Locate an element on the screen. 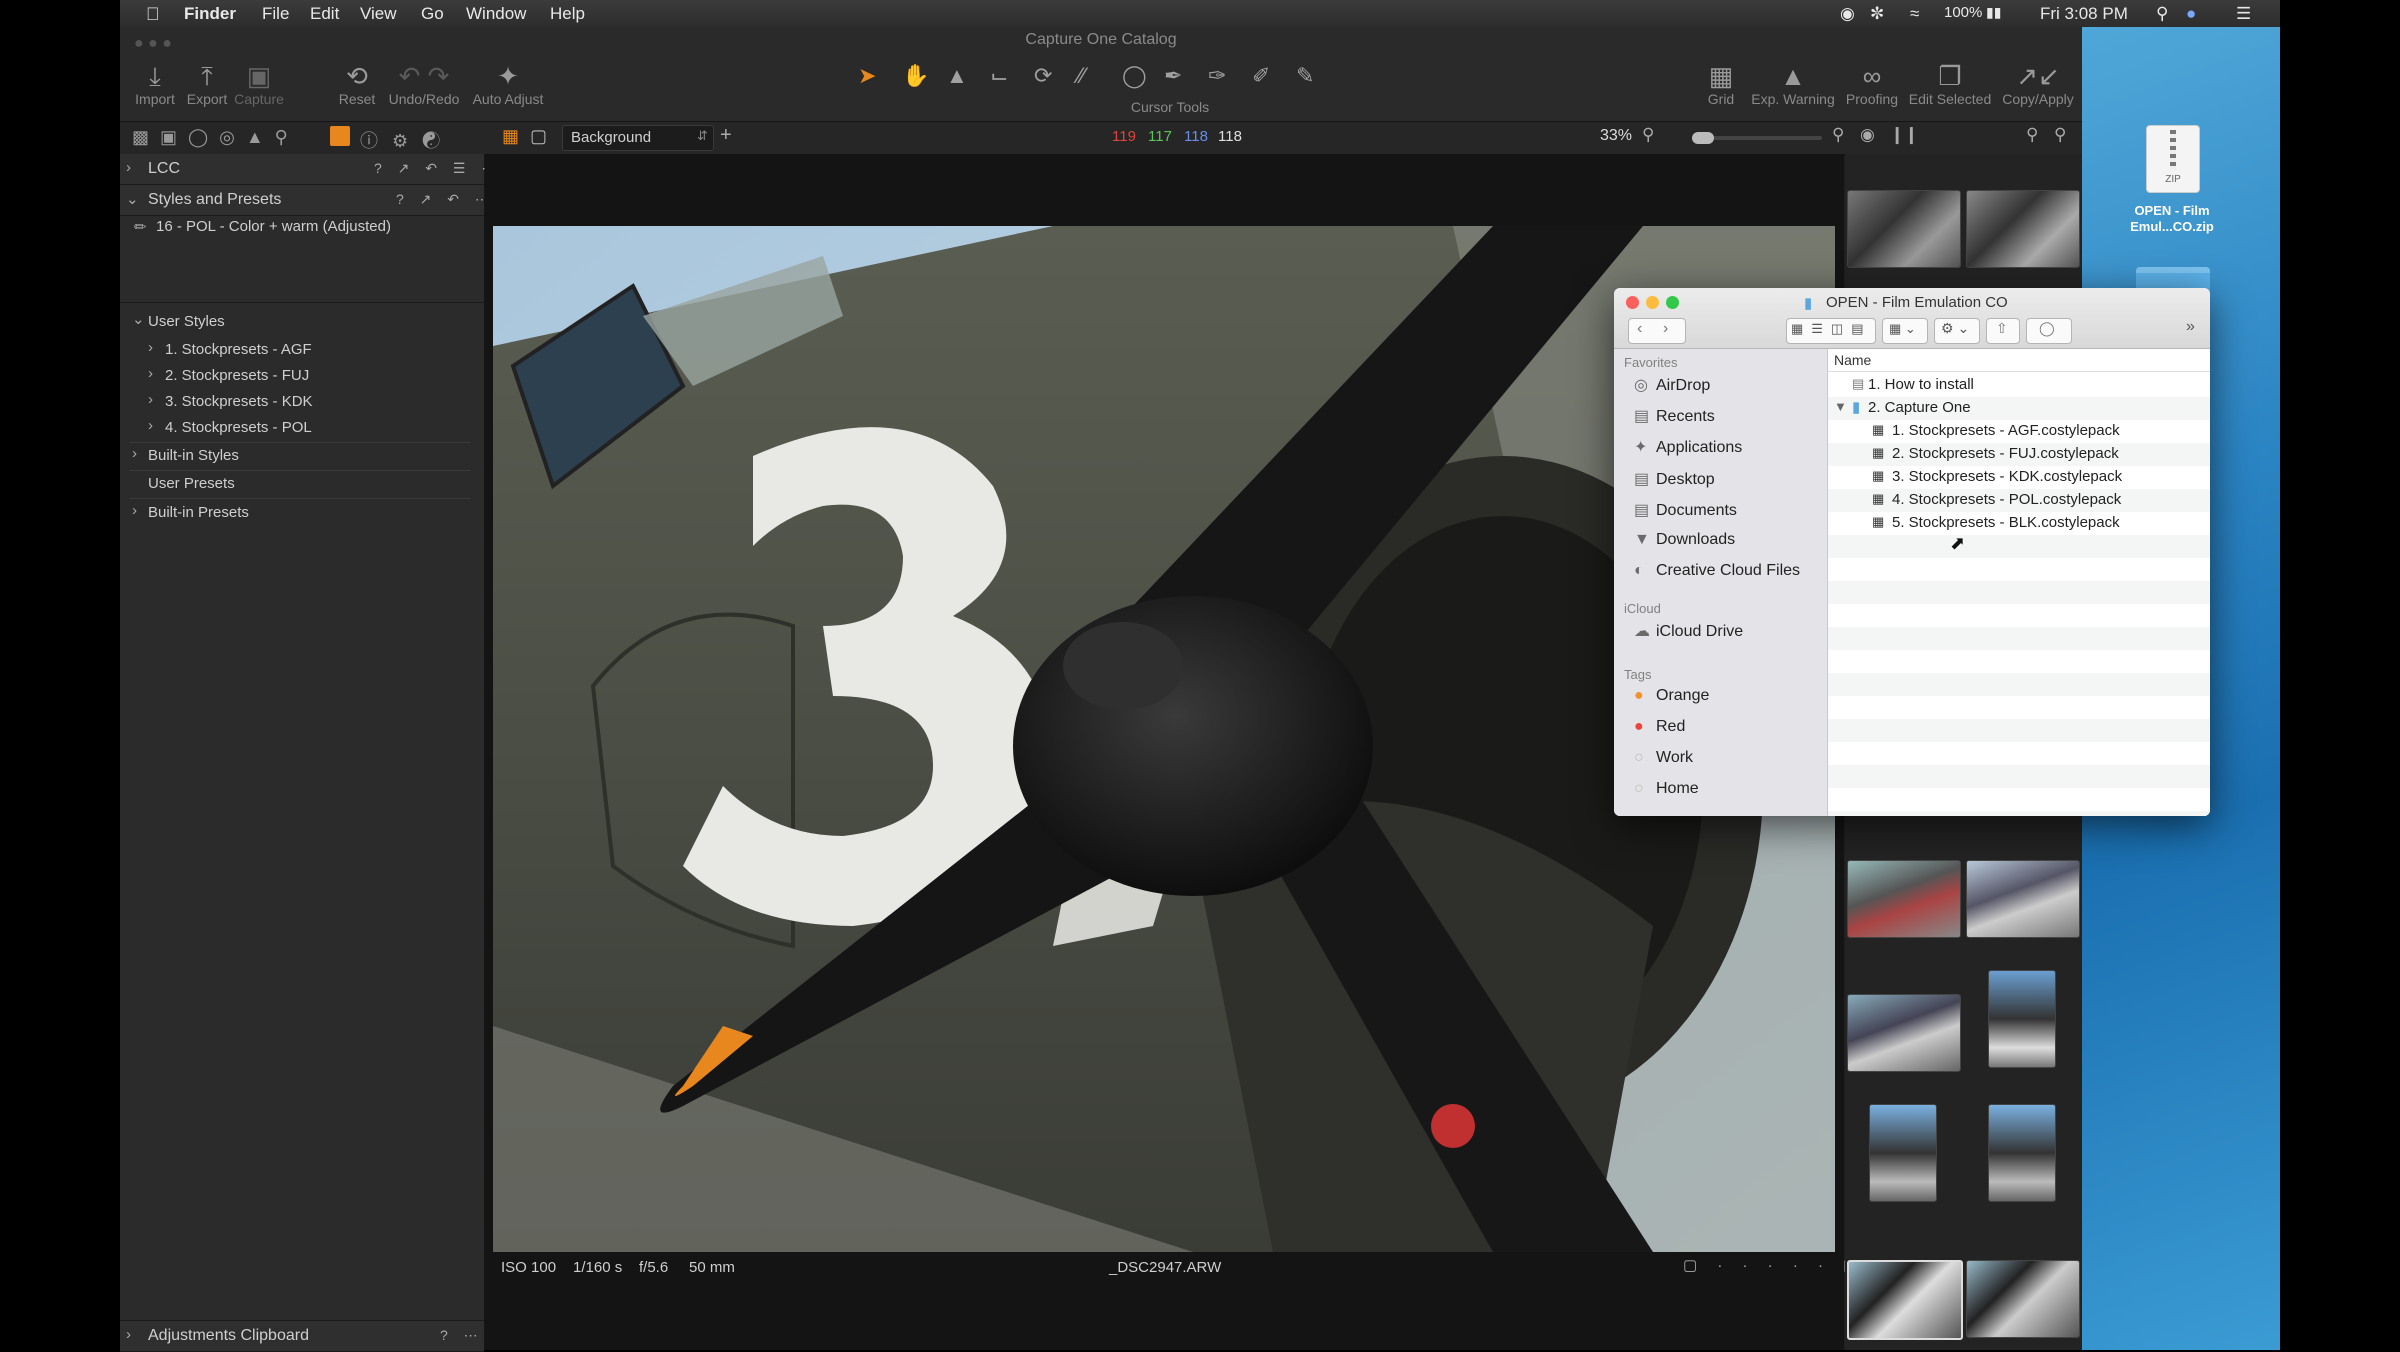 Image resolution: width=2400 pixels, height=1352 pixels. single-view-icon: ▢ is located at coordinates (538, 136).